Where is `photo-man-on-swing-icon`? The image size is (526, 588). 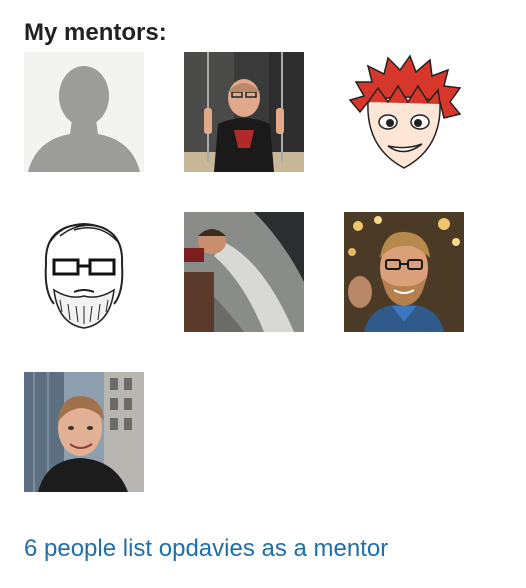
photo-man-on-swing-icon is located at coordinates (244, 112).